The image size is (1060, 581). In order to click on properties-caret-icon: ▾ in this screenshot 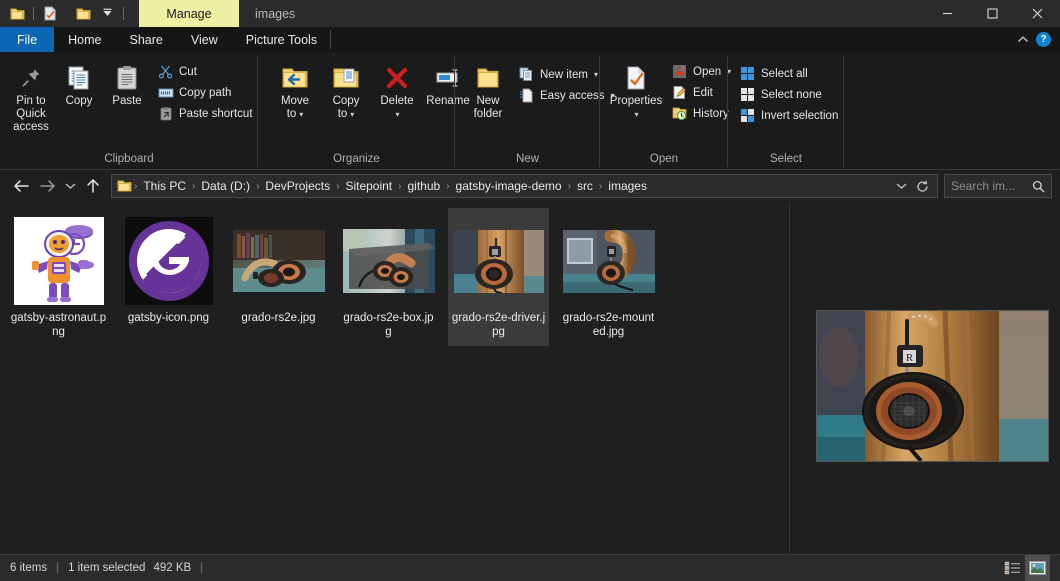, I will do `click(636, 114)`.